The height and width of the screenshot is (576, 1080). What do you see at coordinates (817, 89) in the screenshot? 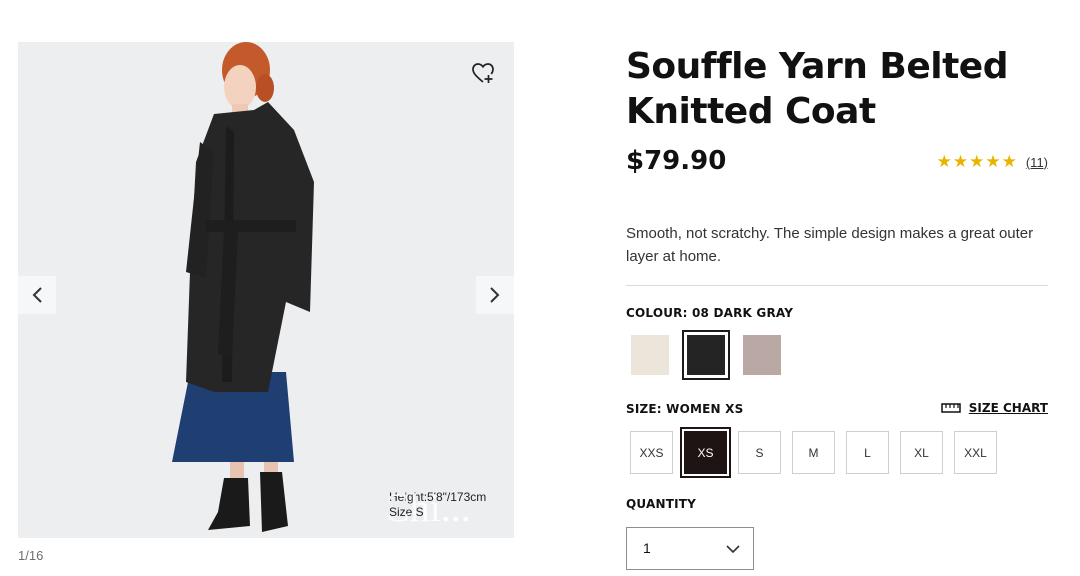
I see `product-title: Souffle Yarn Belted Knitted Coat` at bounding box center [817, 89].